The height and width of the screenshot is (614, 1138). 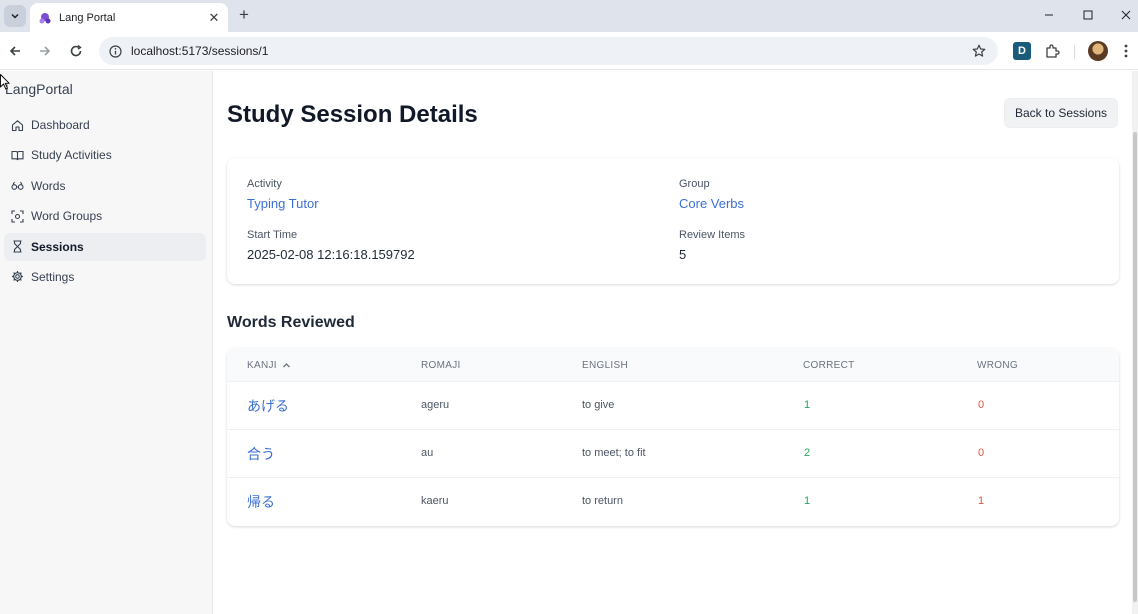 I want to click on sidebar-item-study-activities: Study Activities, so click(x=105, y=155).